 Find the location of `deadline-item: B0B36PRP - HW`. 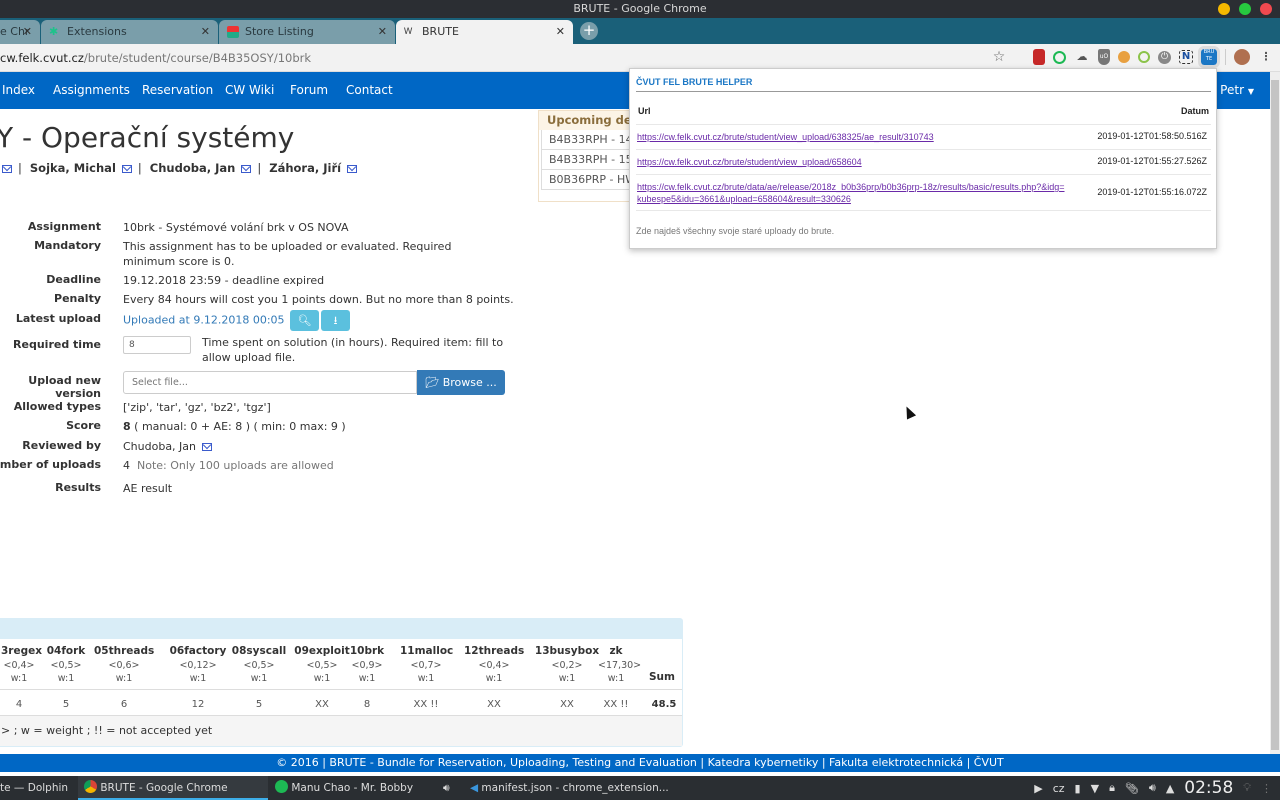

deadline-item: B0B36PRP - HW is located at coordinates (588, 180).